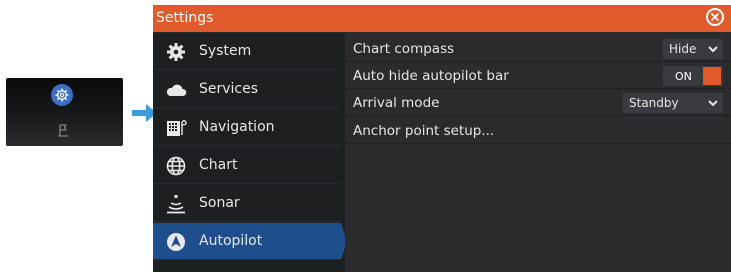 This screenshot has height=272, width=731. What do you see at coordinates (404, 49) in the screenshot?
I see `setting-label: Chart compass` at bounding box center [404, 49].